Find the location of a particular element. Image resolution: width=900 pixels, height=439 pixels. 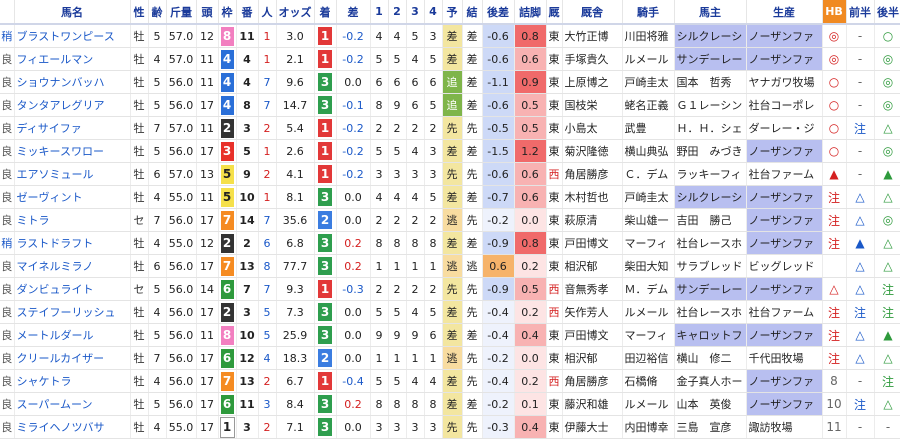

column-header: 馬名 is located at coordinates (72, 12).